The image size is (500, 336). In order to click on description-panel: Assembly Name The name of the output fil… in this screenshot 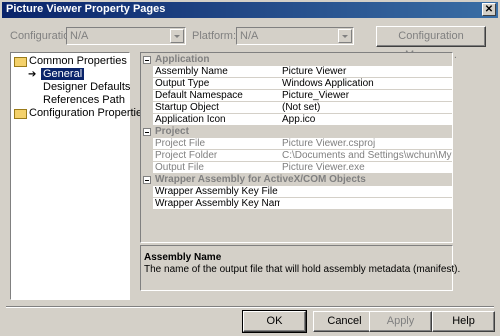, I will do `click(300, 268)`.